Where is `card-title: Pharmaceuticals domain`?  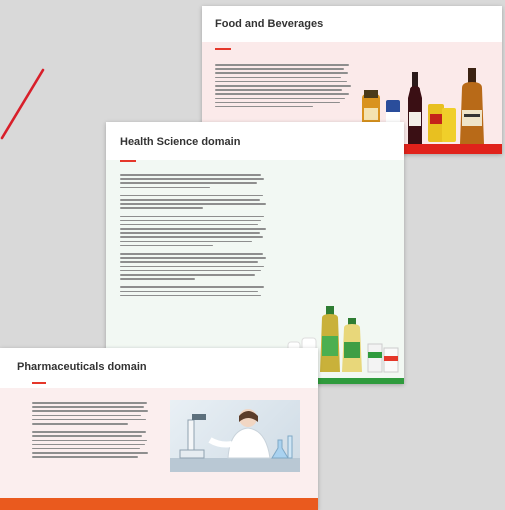
card-title: Pharmaceuticals domain is located at coordinates (82, 367).